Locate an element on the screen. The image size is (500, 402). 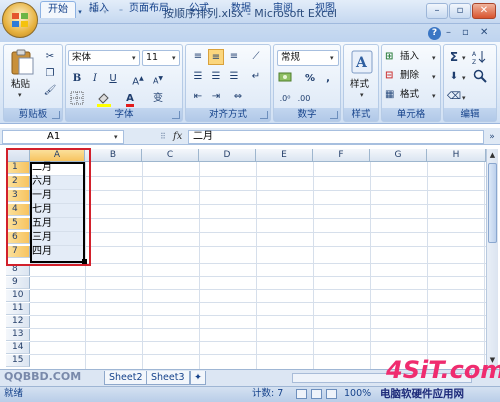
column-header-c: C is located at coordinates (170, 155).